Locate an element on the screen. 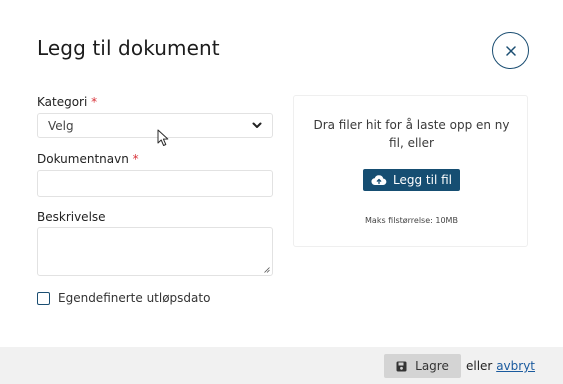 Image resolution: width=563 pixels, height=384 pixels. add-file-button: Legg til fil is located at coordinates (411, 180).